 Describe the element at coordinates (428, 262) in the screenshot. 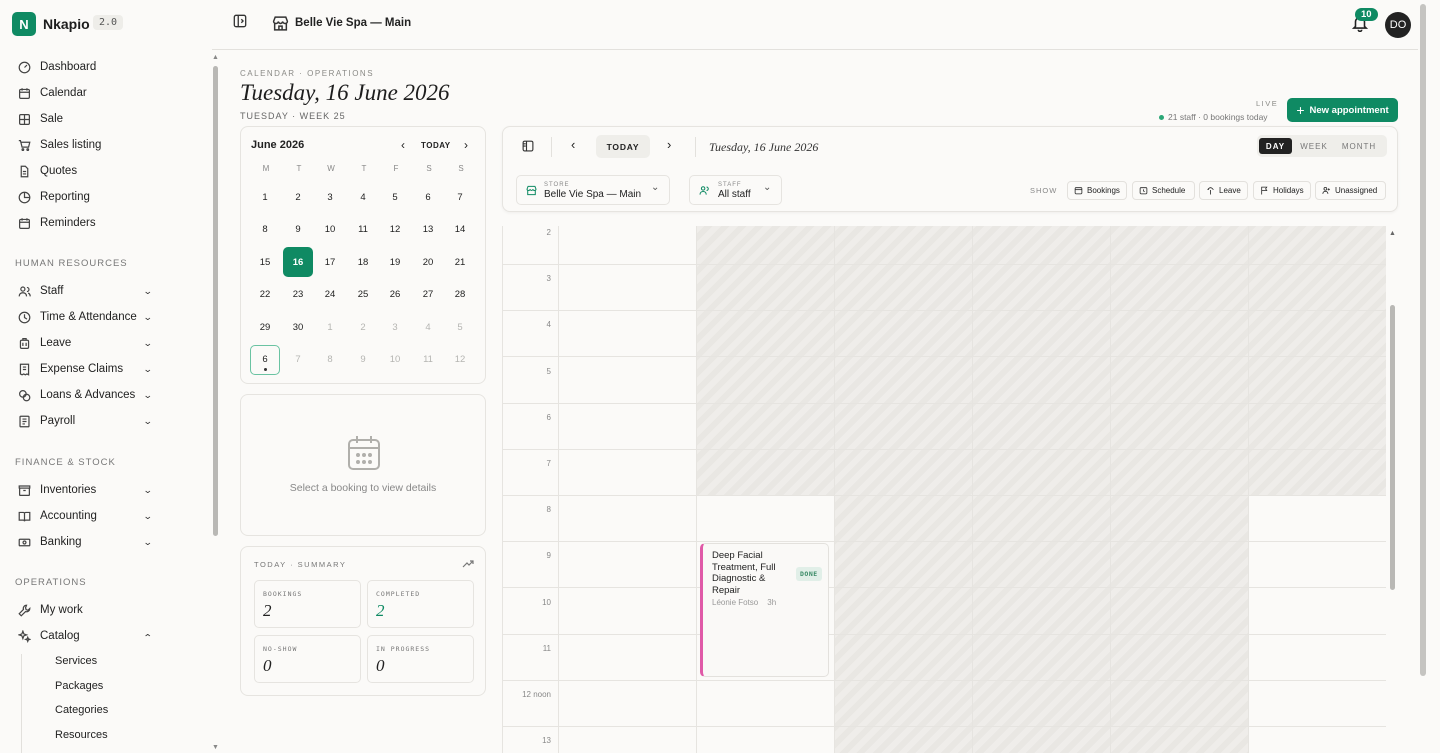

I see `calendar-day: 20` at that location.